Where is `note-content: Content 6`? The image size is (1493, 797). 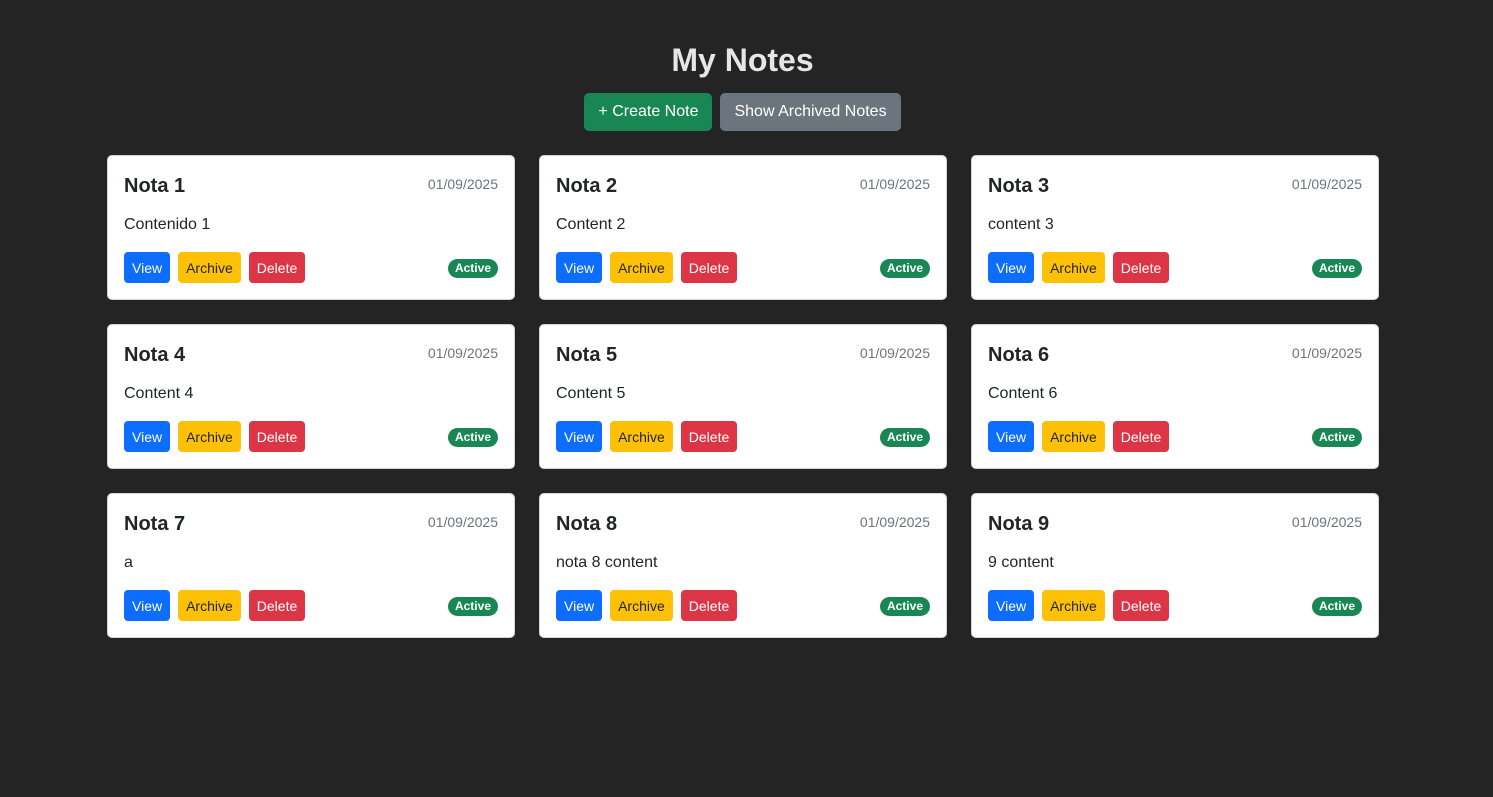
note-content: Content 6 is located at coordinates (1023, 393).